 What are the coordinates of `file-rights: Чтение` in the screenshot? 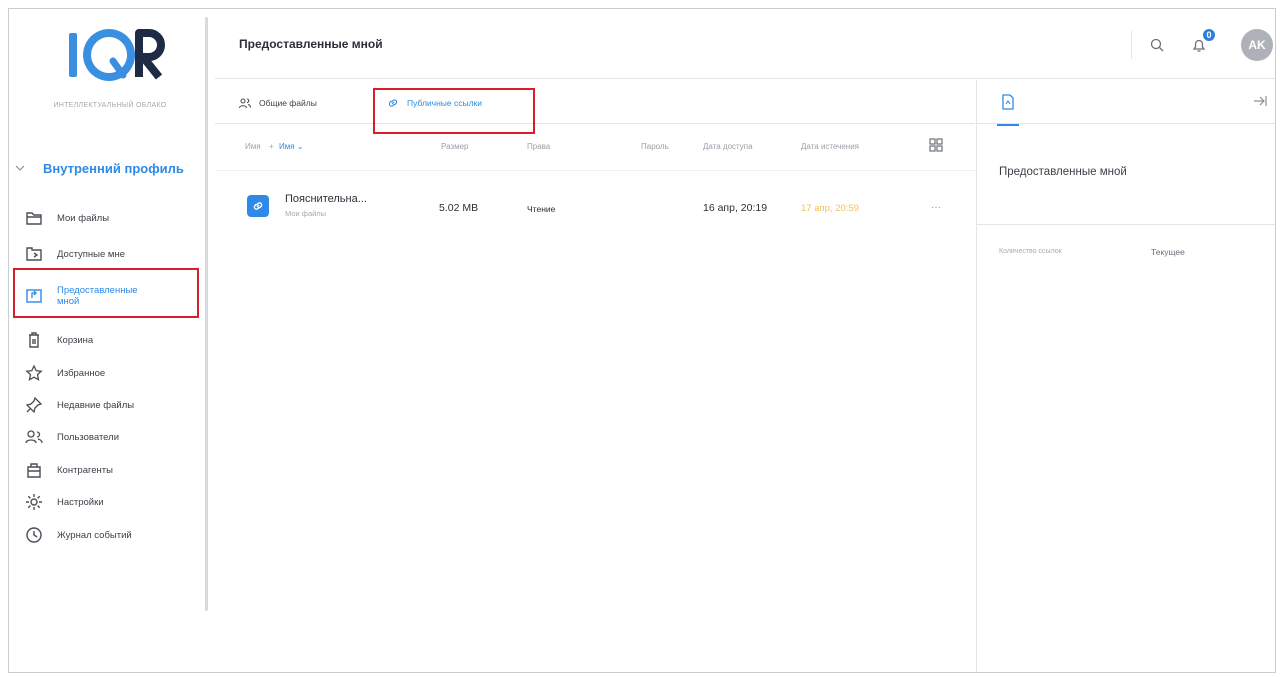 It's located at (541, 209).